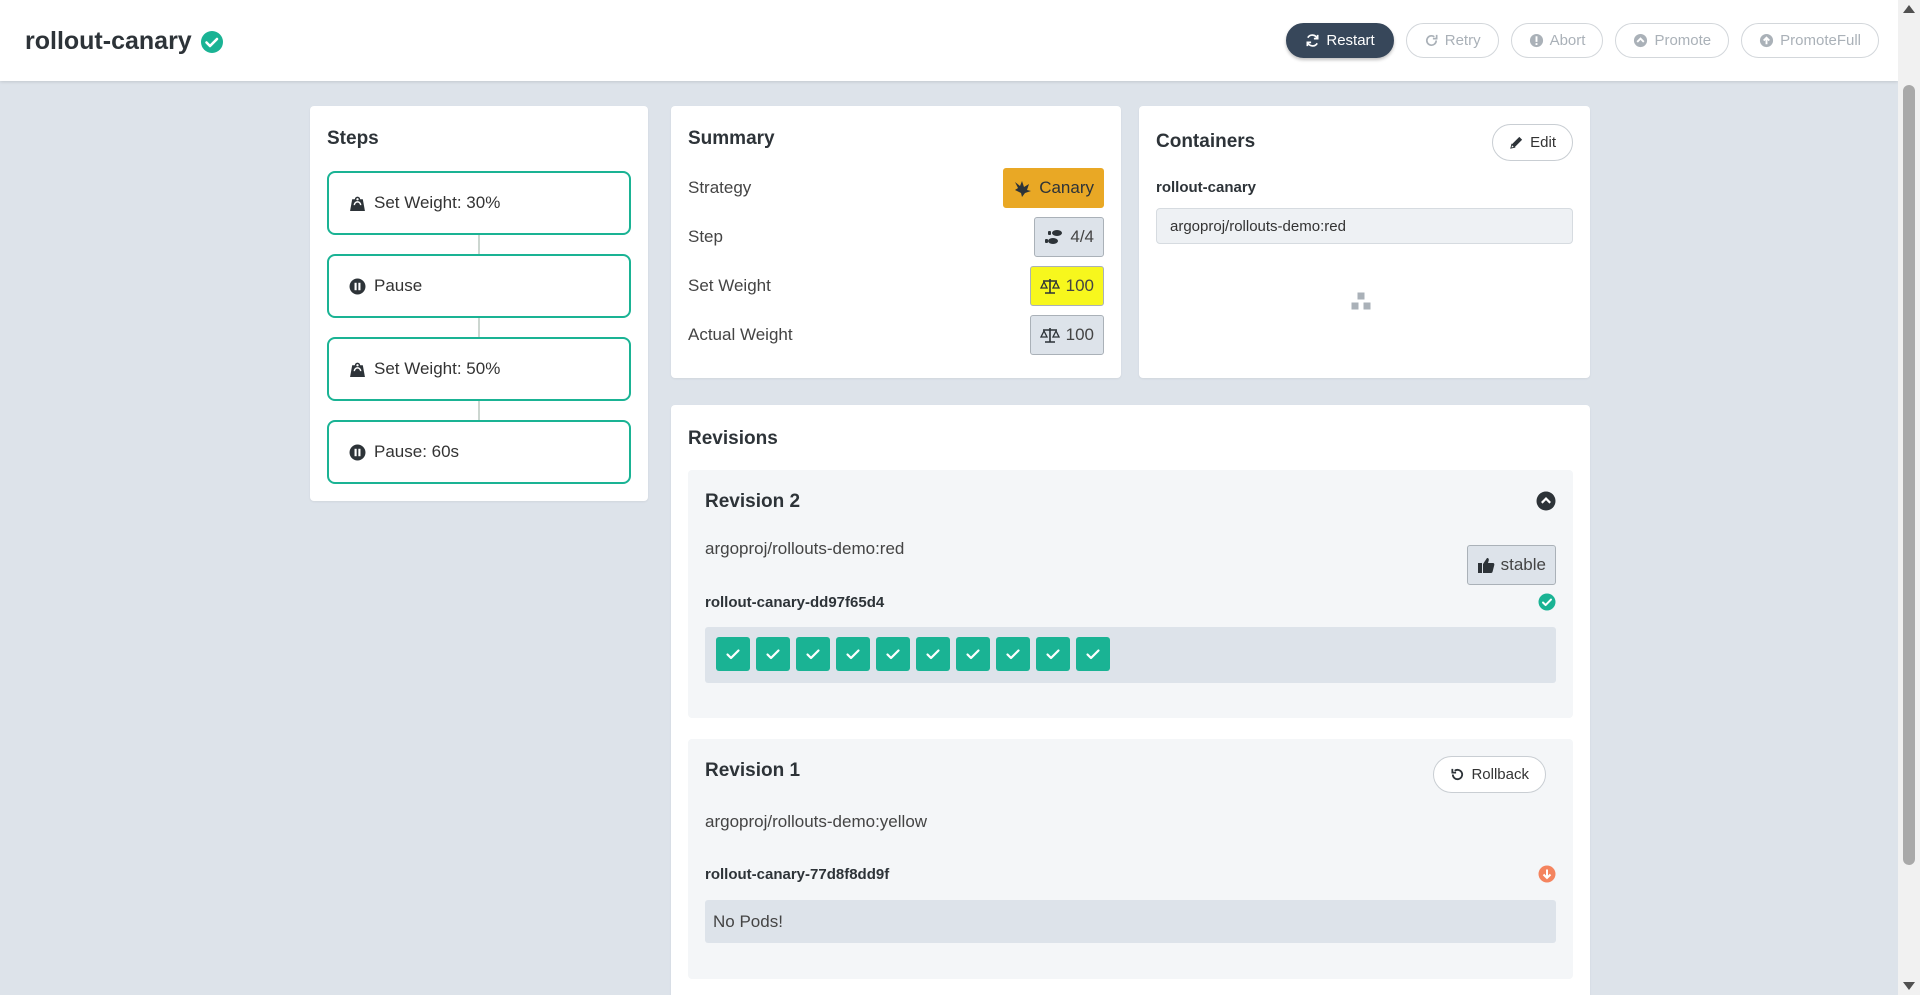 The width and height of the screenshot is (1920, 995). What do you see at coordinates (1547, 874) in the screenshot?
I see `scaled-down-arrow-icon` at bounding box center [1547, 874].